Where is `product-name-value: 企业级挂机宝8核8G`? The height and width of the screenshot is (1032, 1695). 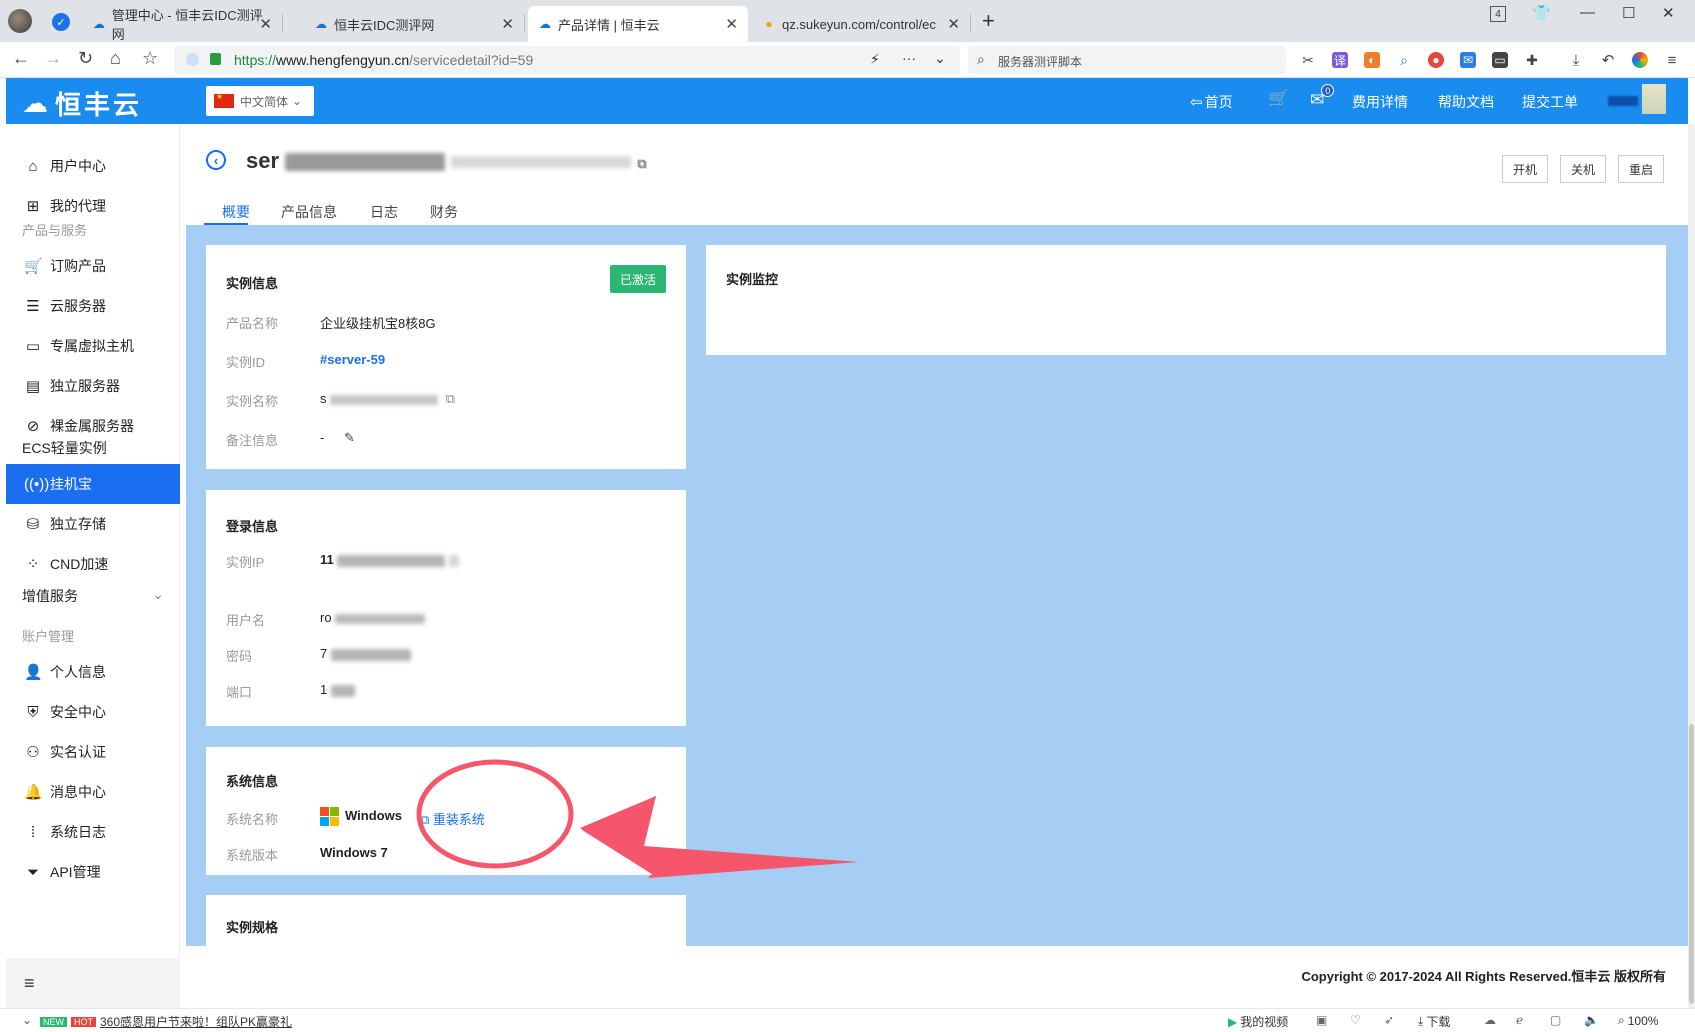
product-name-value: 企业级挂机宝8核8G is located at coordinates (378, 323).